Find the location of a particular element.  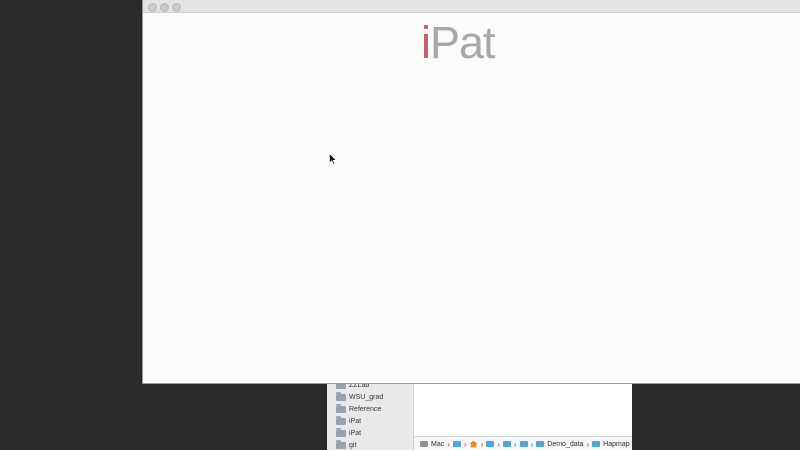

minimize-button is located at coordinates (164, 7).